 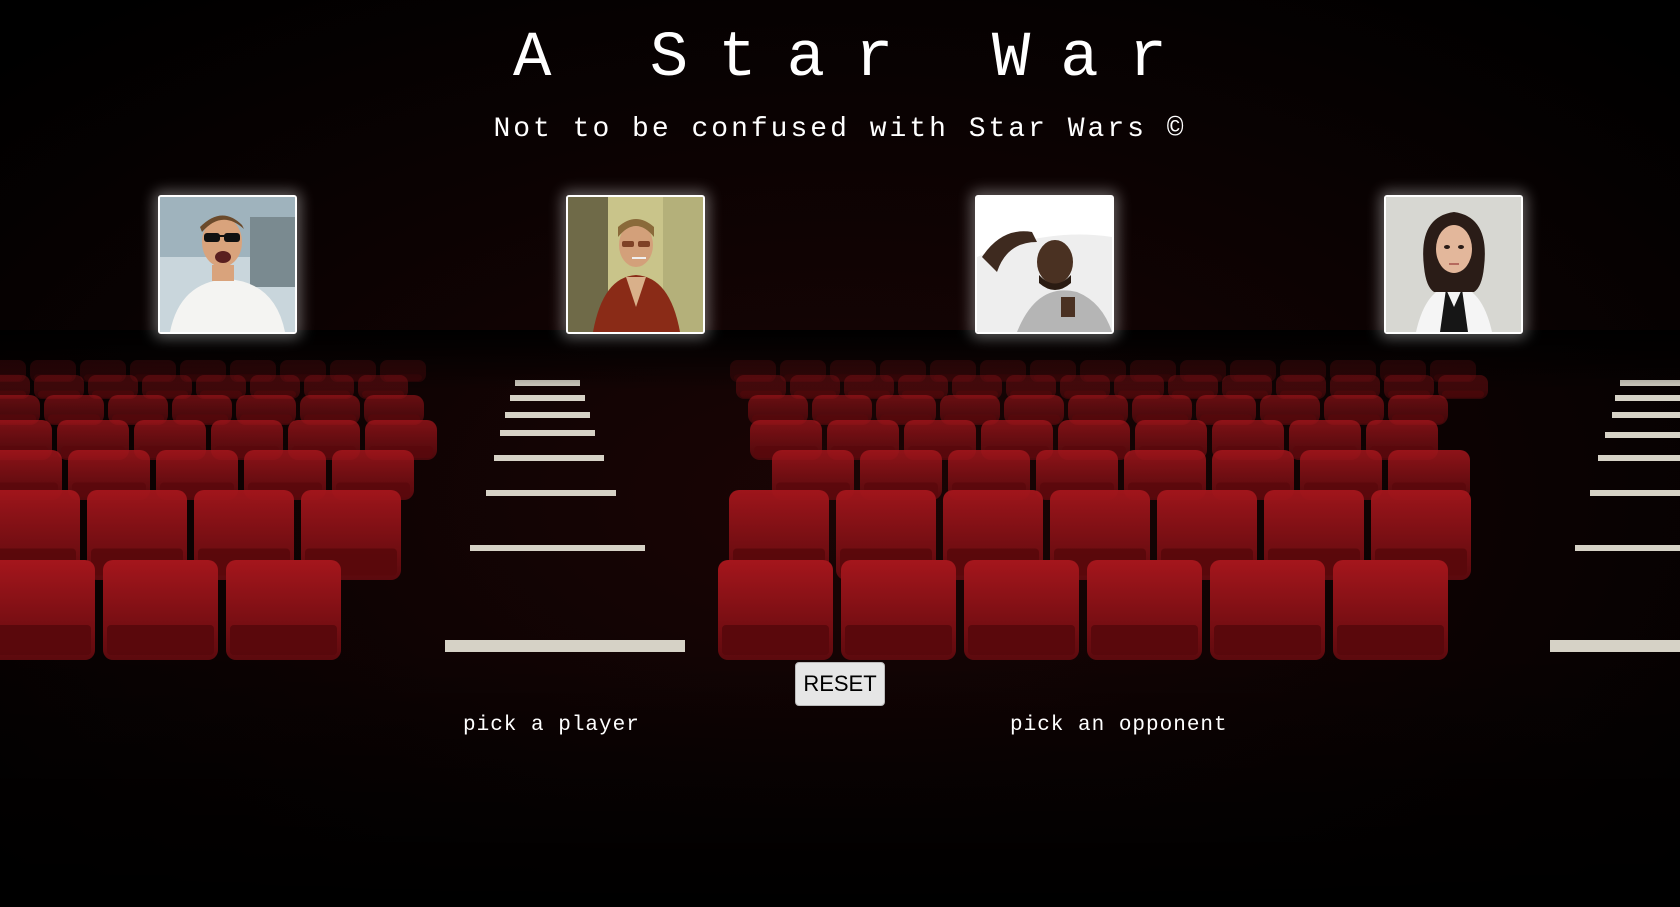 What do you see at coordinates (1119, 725) in the screenshot?
I see `opponent-prompt: pick an opponent` at bounding box center [1119, 725].